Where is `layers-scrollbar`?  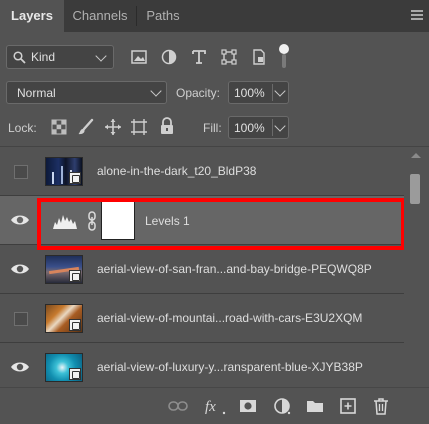 layers-scrollbar is located at coordinates (416, 267).